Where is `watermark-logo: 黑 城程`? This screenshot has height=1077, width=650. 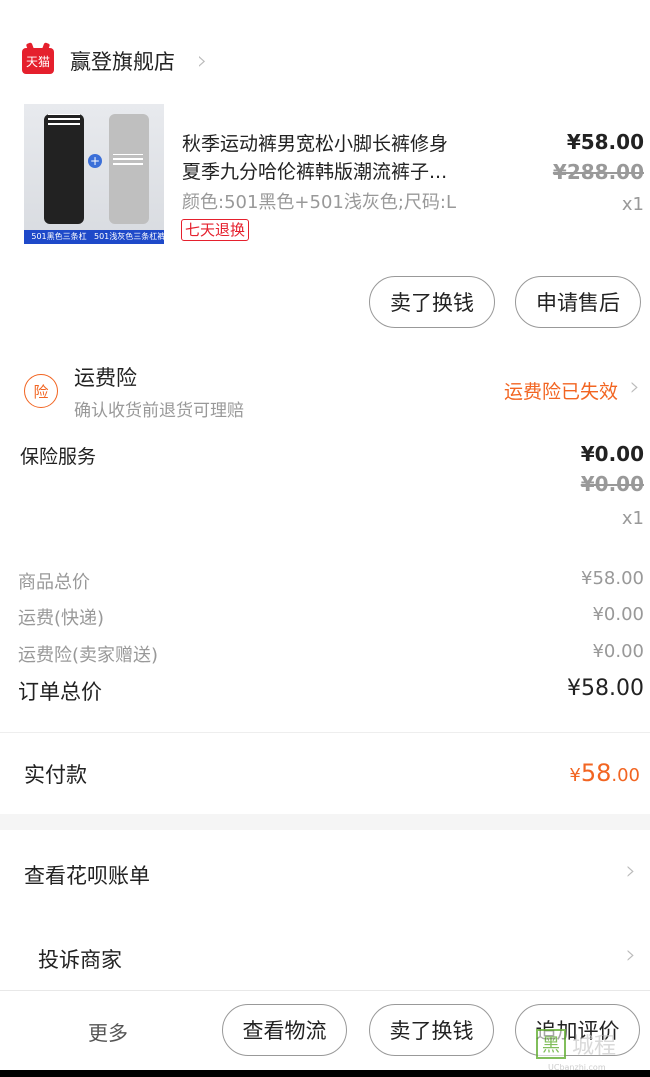 watermark-logo: 黑 城程 is located at coordinates (576, 1044).